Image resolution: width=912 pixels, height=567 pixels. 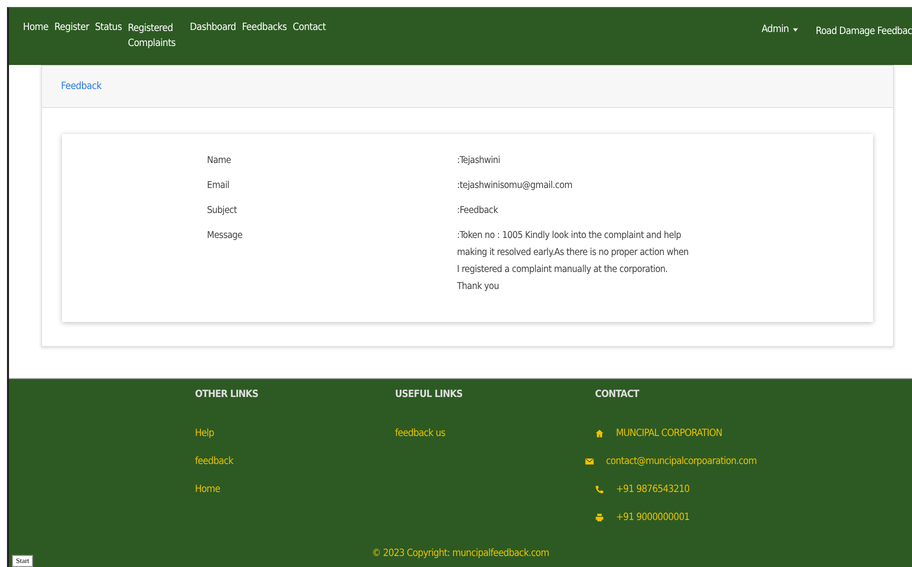 I want to click on footer-link: feedback, so click(x=214, y=461).